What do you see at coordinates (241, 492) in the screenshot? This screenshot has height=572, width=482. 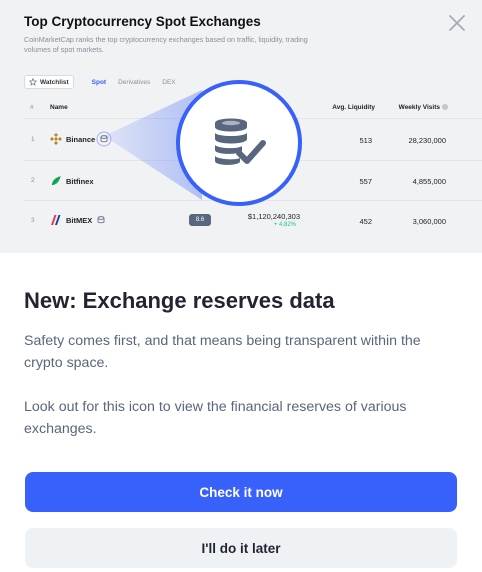 I see `check-it-now-button: Check it now` at bounding box center [241, 492].